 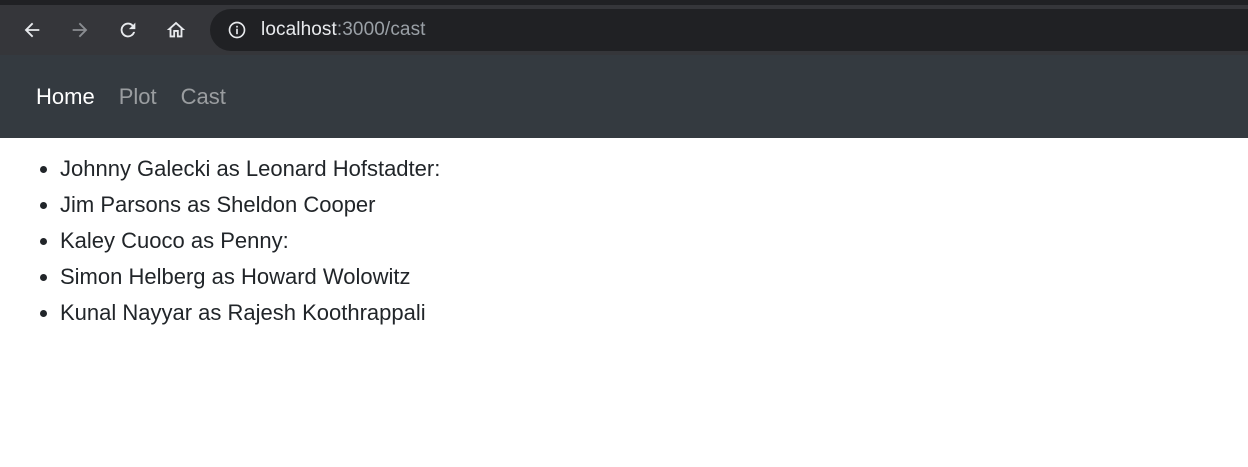 I want to click on list-item: Kaley Cuoco as Penny:, so click(x=654, y=241).